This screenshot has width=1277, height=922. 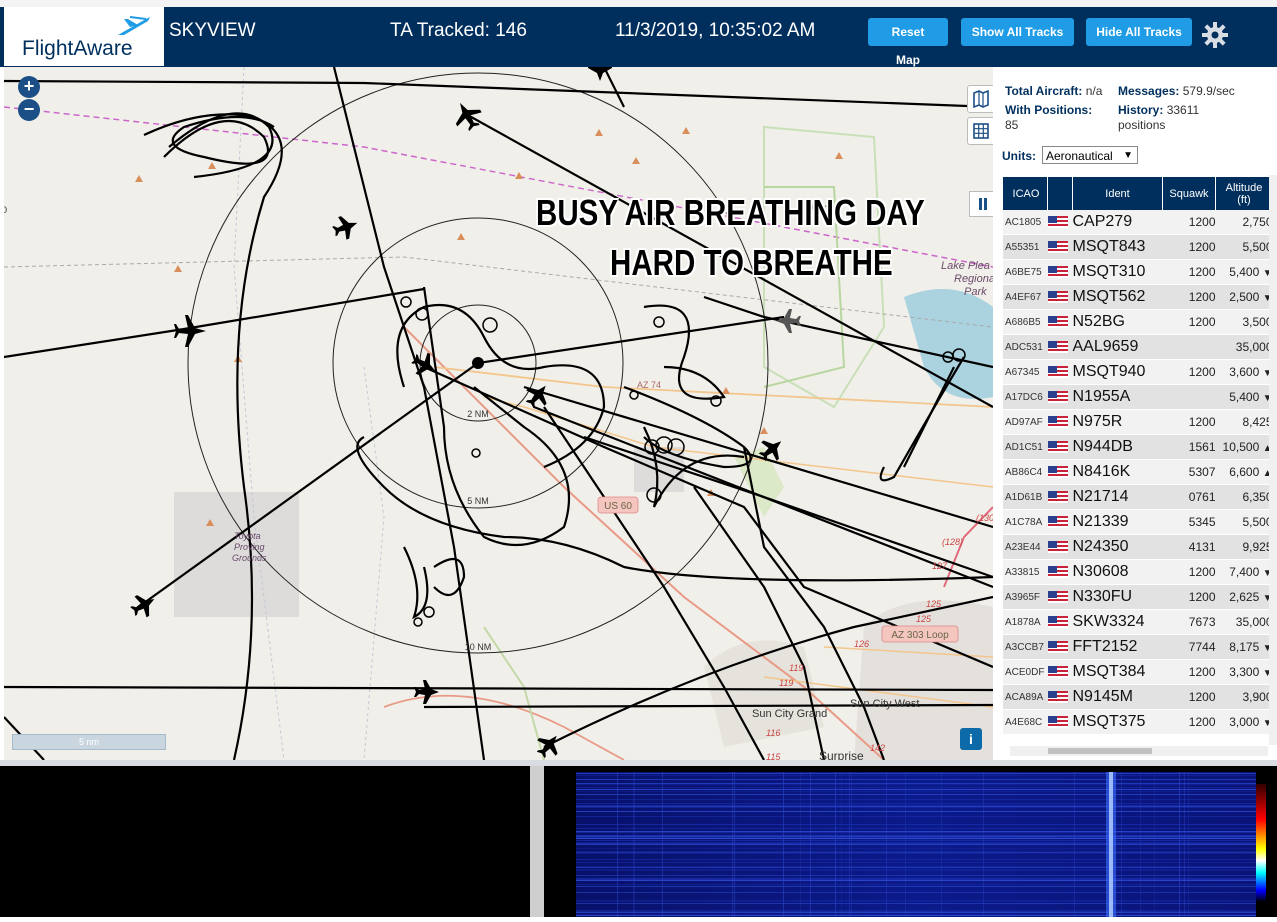 I want to click on cell-ident: N8416K, so click(x=1117, y=472).